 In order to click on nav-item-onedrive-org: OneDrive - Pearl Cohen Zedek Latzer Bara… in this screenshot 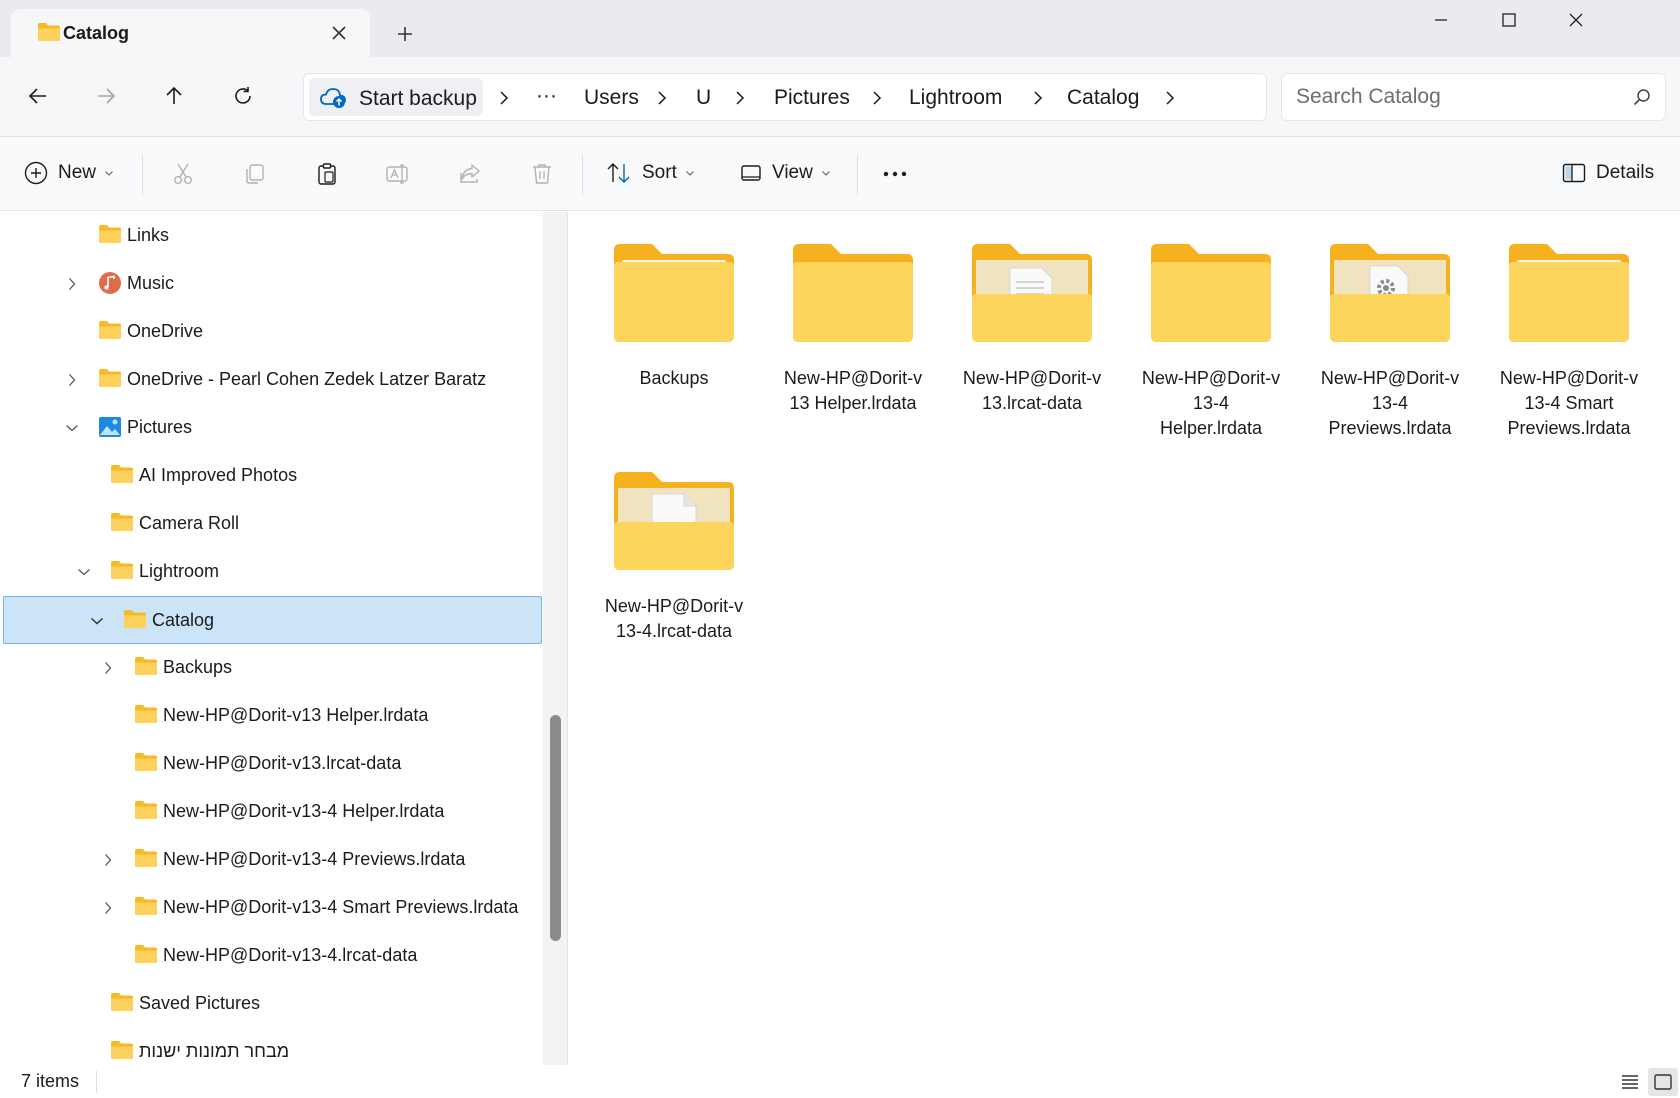, I will do `click(272, 380)`.